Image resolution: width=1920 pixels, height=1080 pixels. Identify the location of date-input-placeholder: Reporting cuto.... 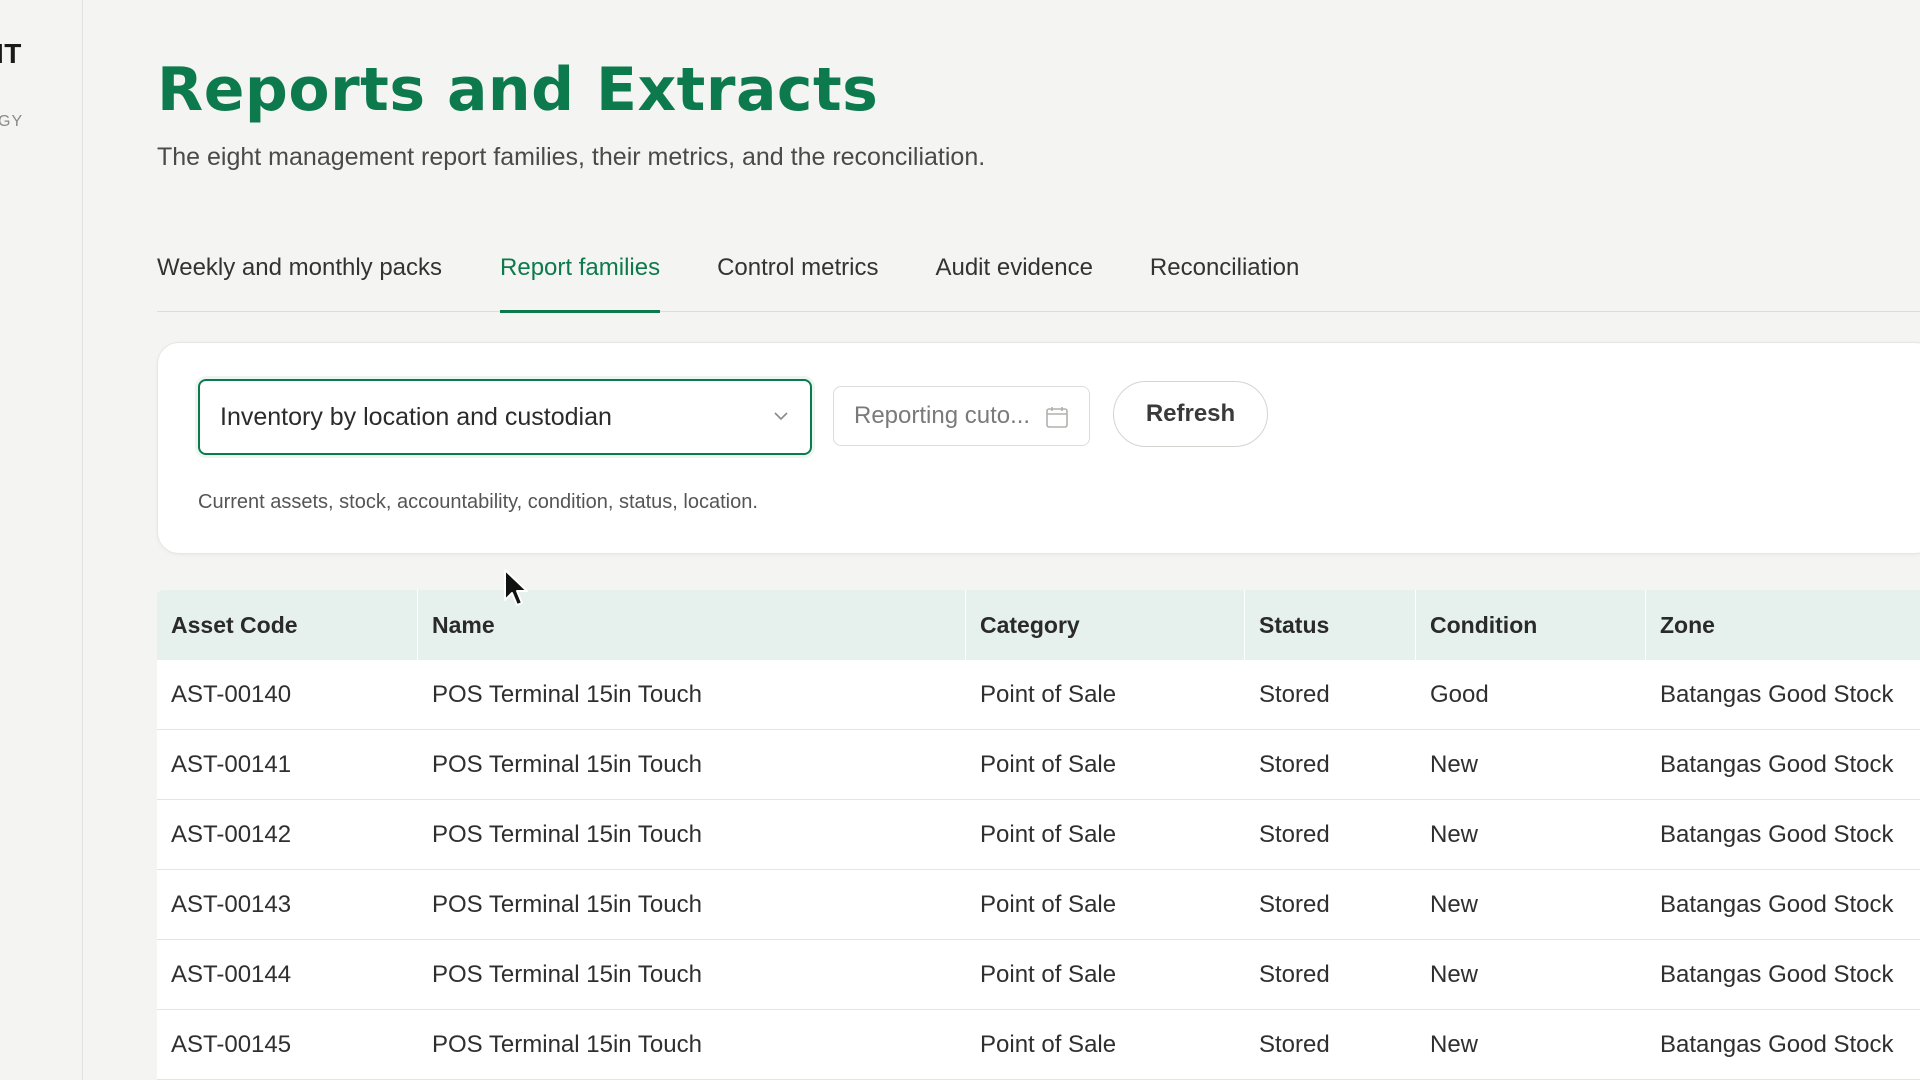
(942, 415).